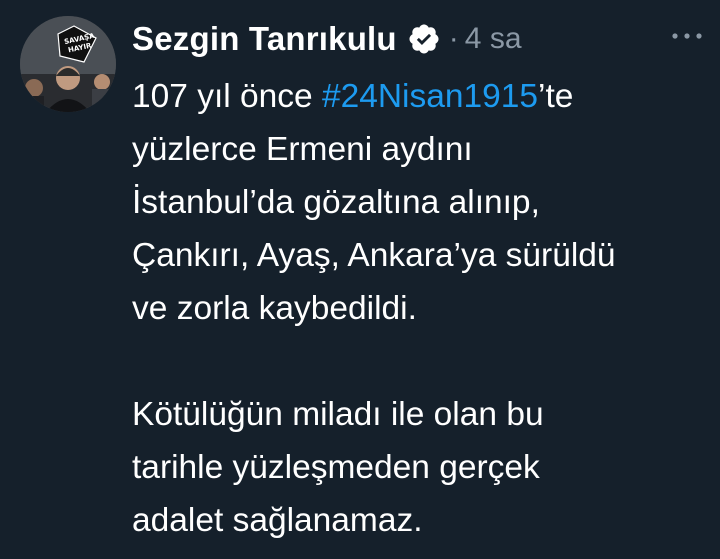  I want to click on tweet-text-line: ve zorla kaybedildi., so click(274, 308).